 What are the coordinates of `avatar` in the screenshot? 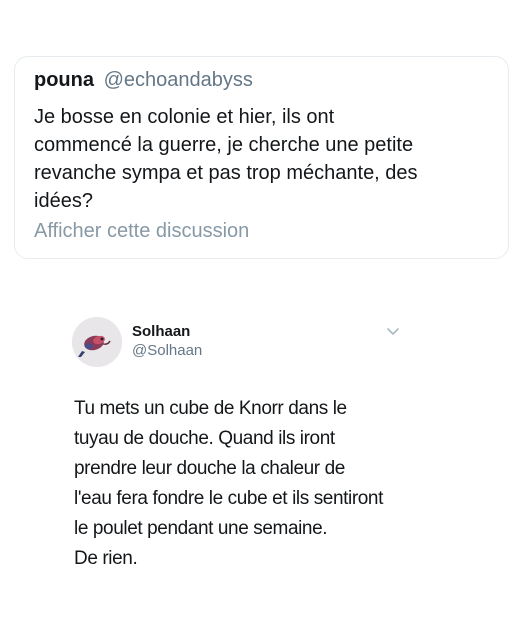 It's located at (97, 342).